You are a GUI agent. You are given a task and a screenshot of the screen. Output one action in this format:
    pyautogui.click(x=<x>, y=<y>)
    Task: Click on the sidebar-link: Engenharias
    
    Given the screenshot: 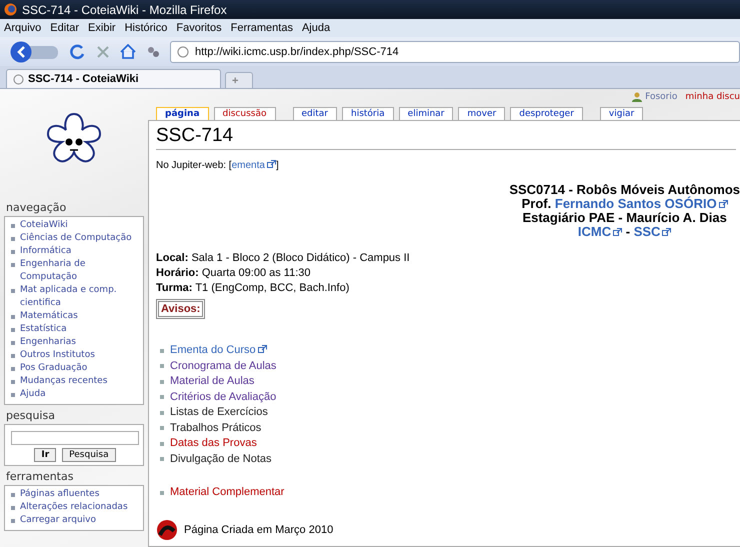 What is the action you would take?
    pyautogui.click(x=75, y=342)
    